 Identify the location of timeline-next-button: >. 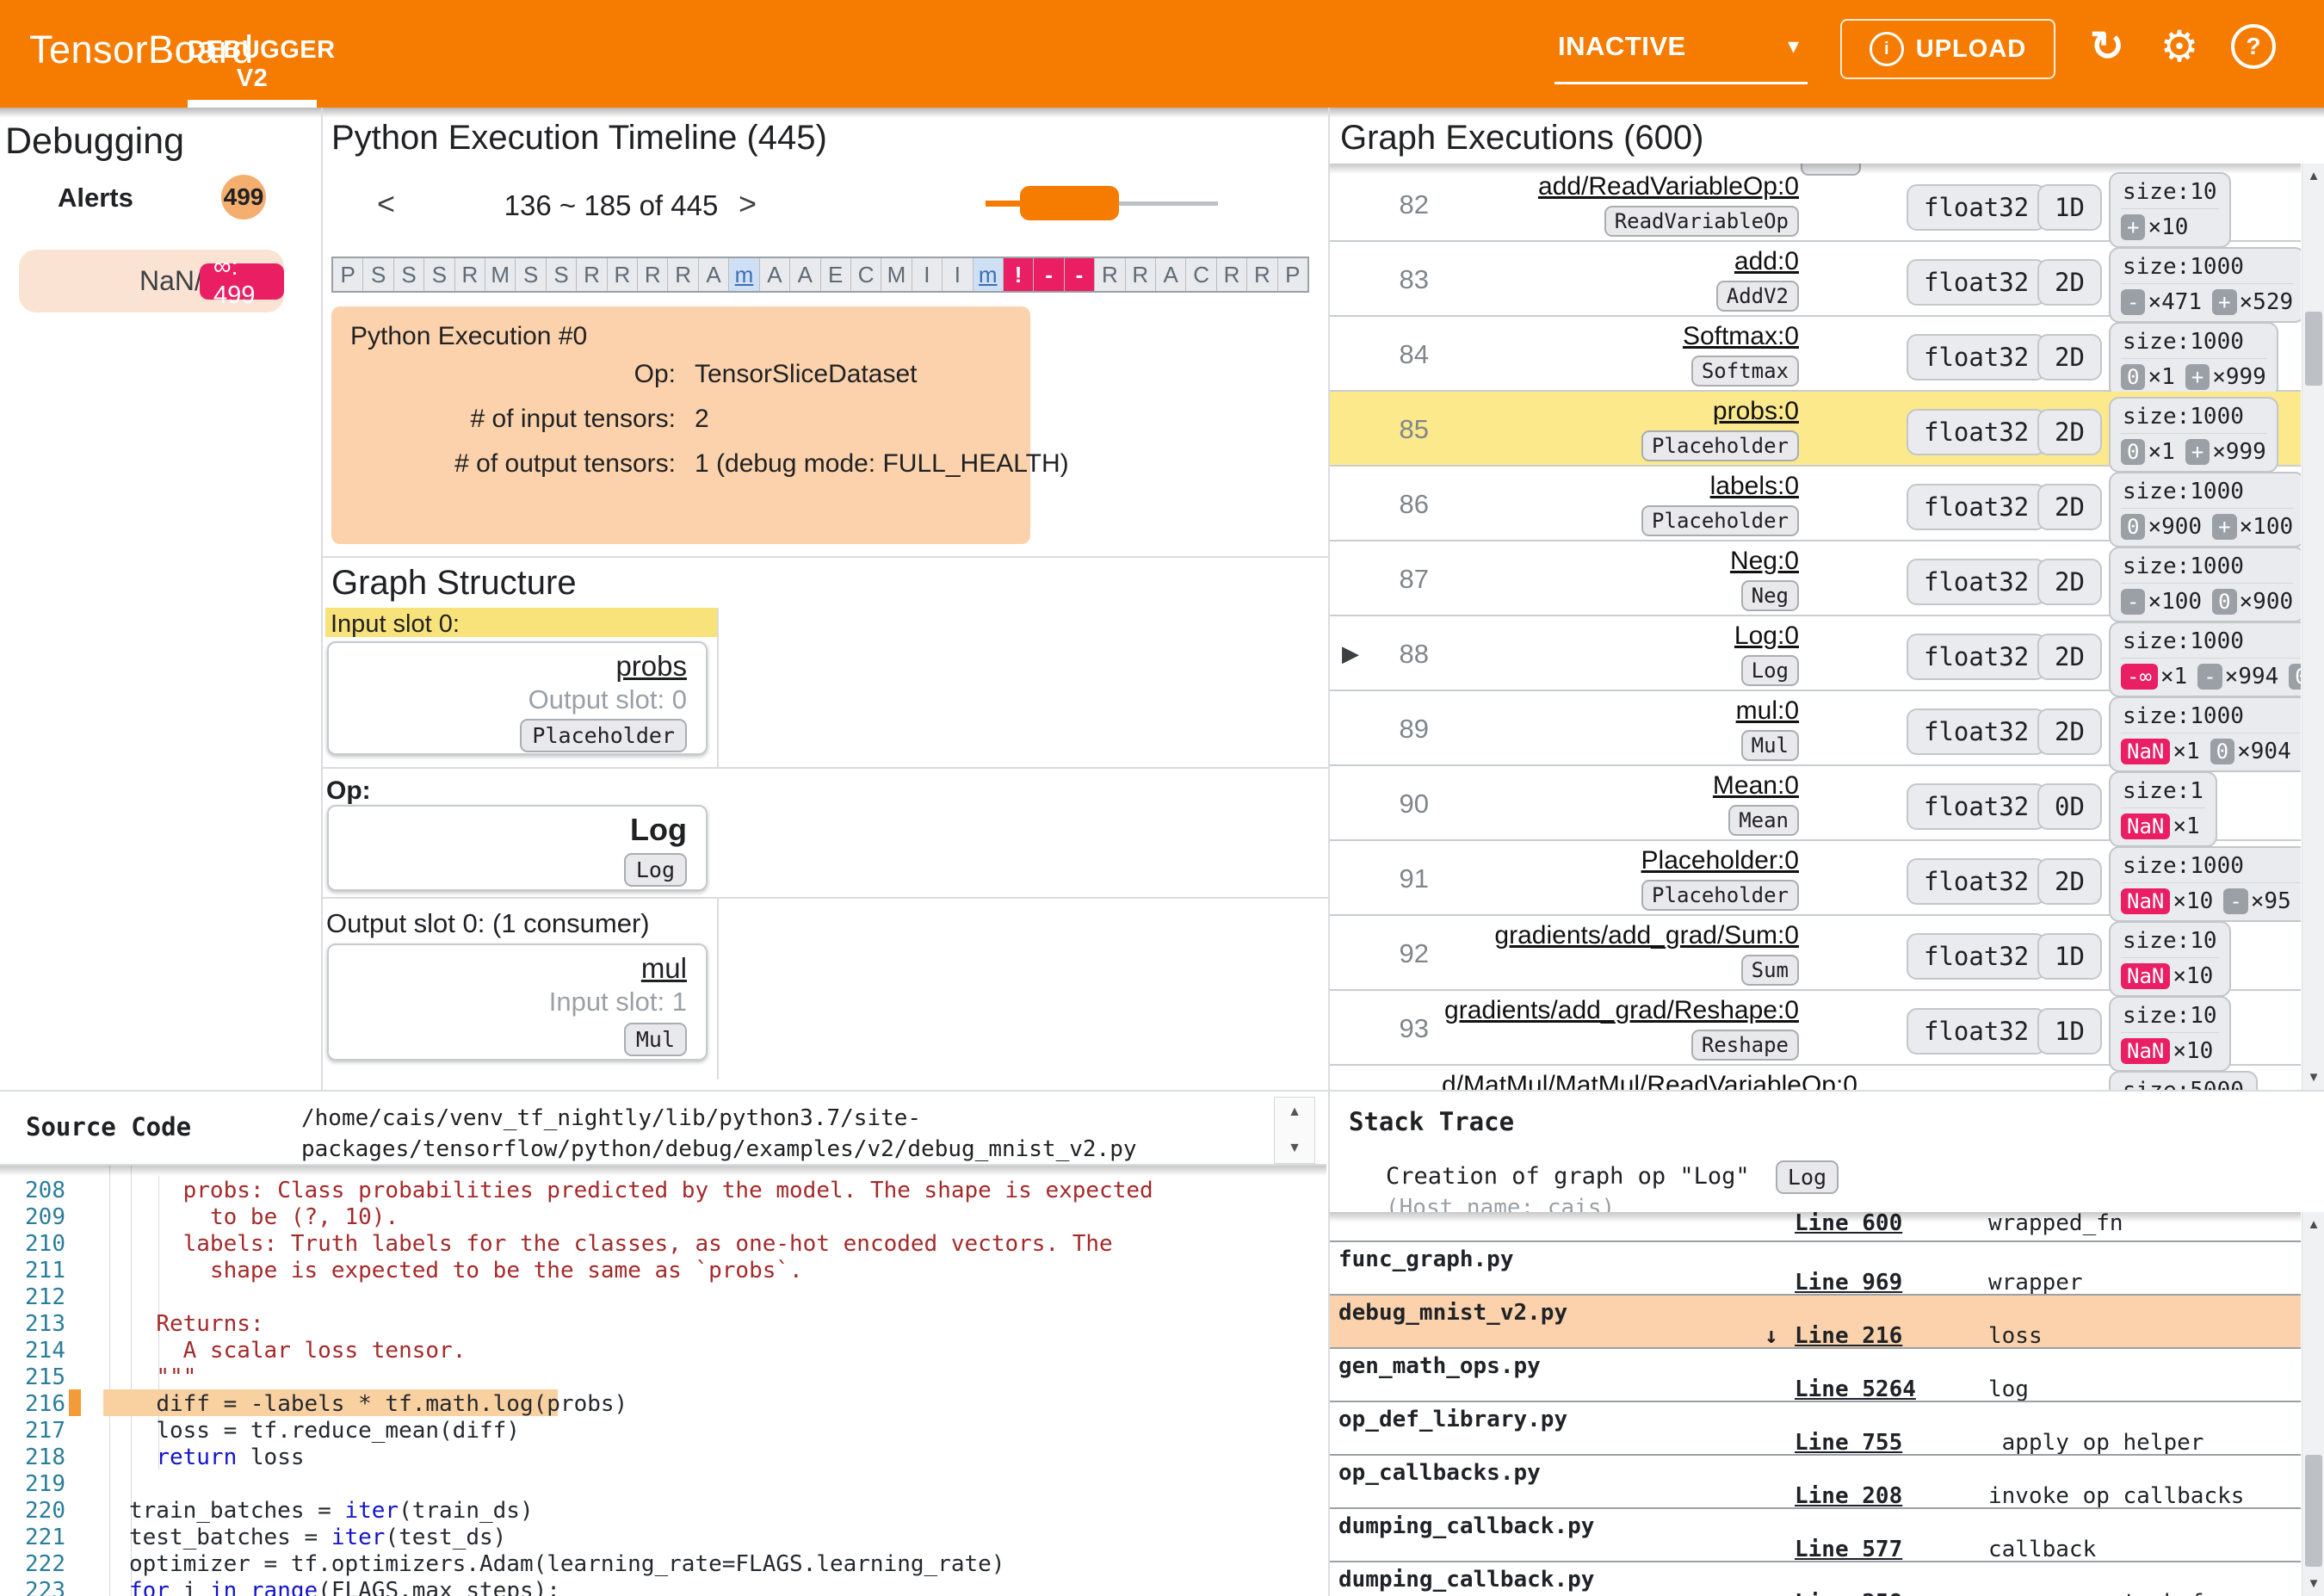
(748, 204).